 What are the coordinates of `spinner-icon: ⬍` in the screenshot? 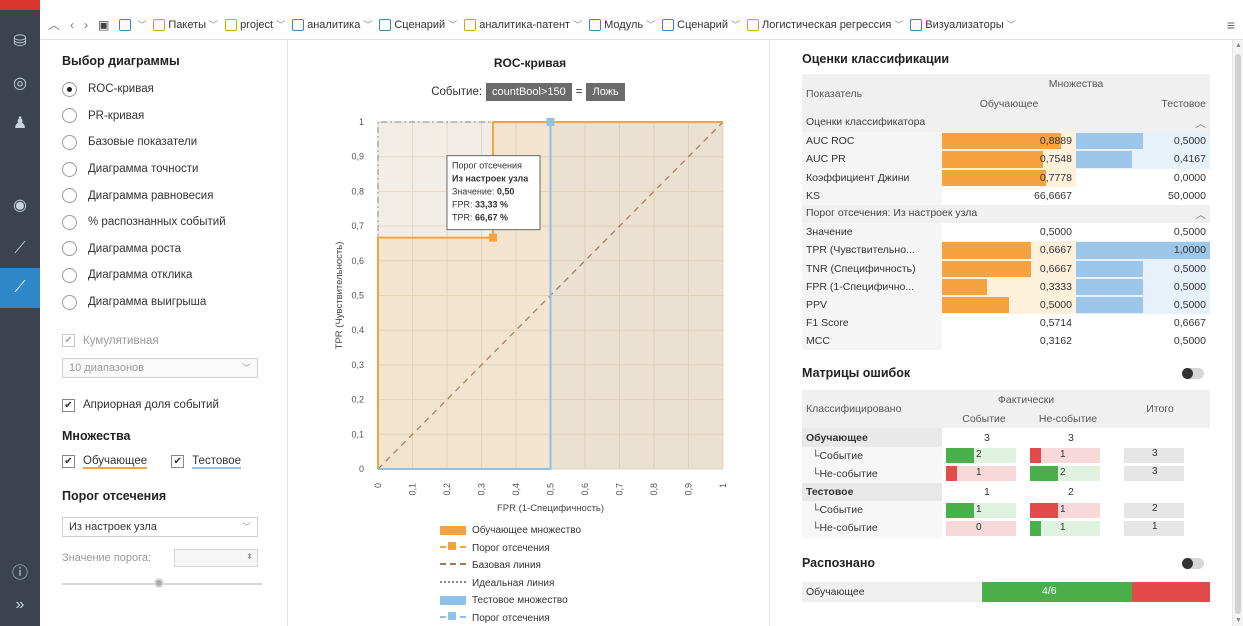 It's located at (249, 556).